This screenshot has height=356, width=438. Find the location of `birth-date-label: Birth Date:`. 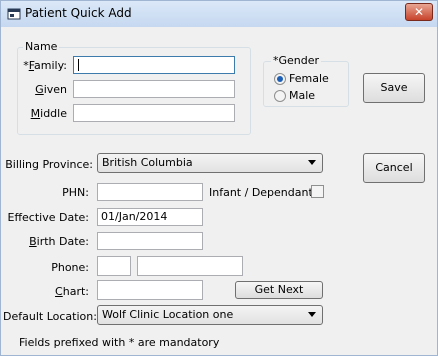

birth-date-label: Birth Date: is located at coordinates (59, 241).